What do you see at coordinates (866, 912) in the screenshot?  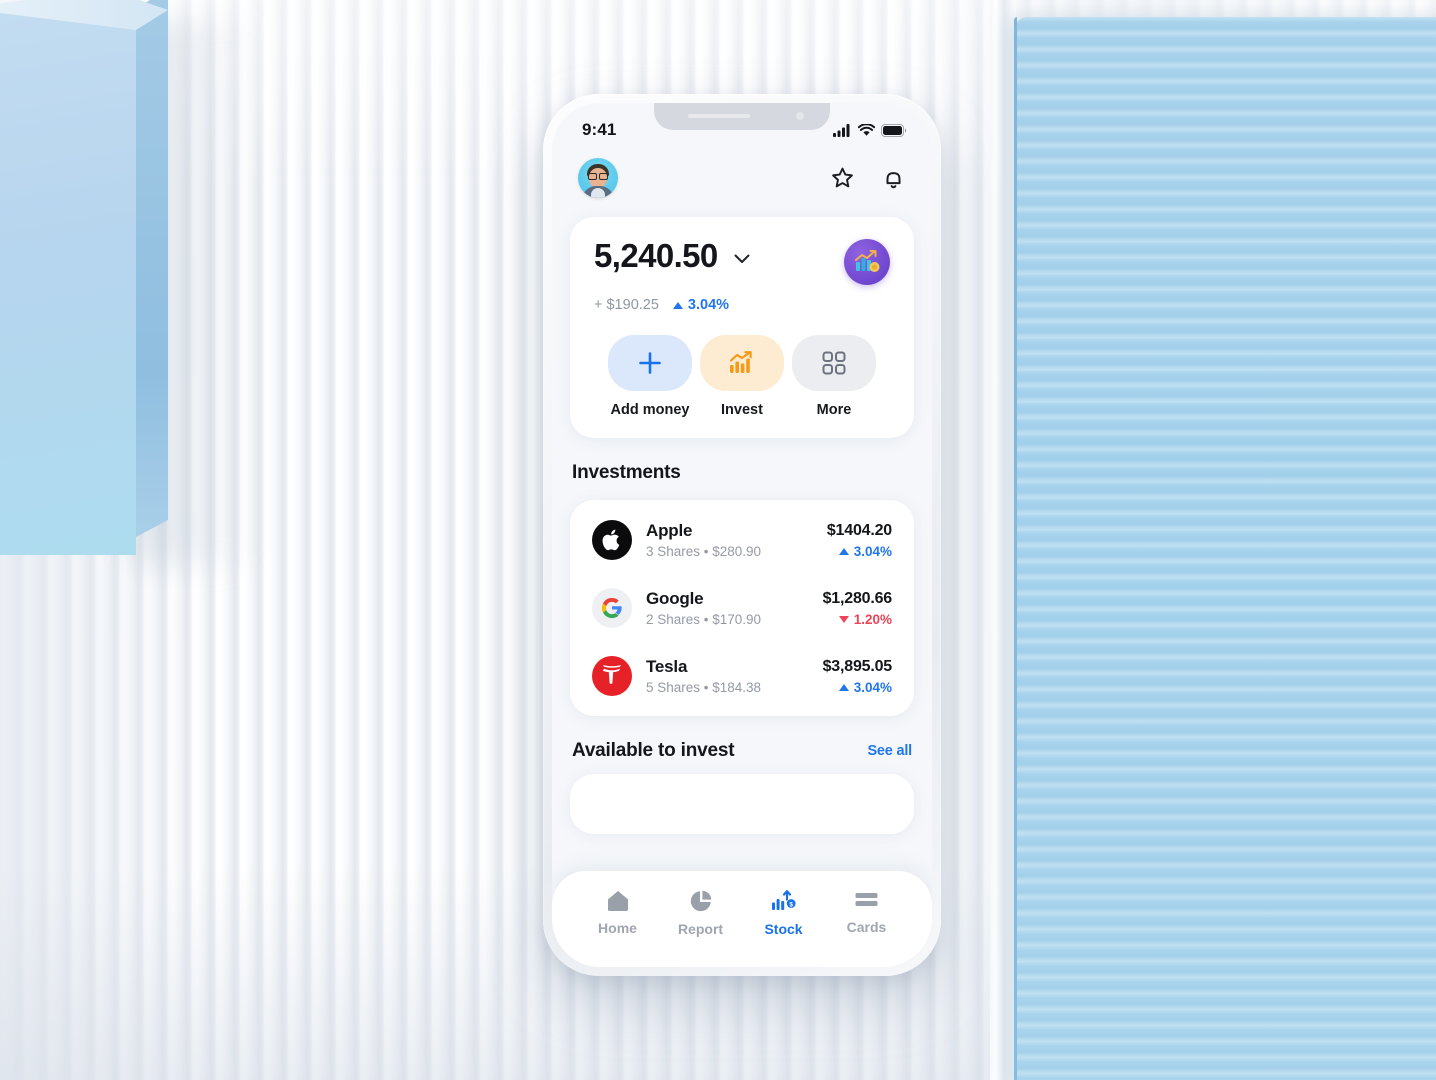 I see `tab-cards: Cards` at bounding box center [866, 912].